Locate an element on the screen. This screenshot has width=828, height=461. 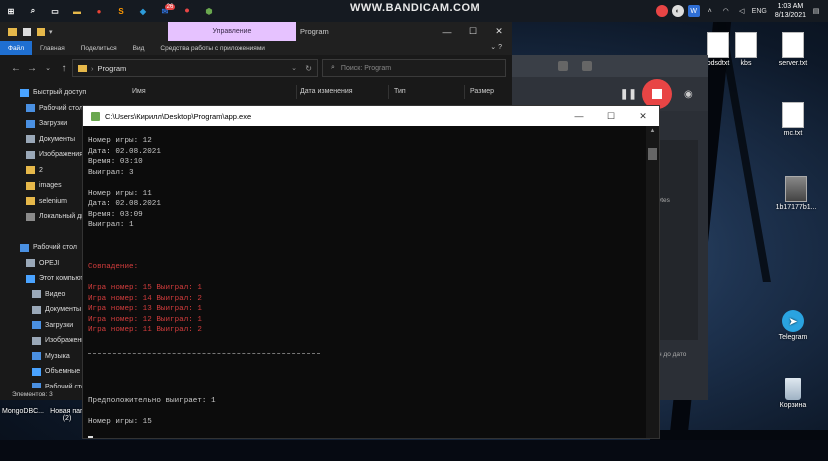
word-tray-icon: W is located at coordinates (693, 11).